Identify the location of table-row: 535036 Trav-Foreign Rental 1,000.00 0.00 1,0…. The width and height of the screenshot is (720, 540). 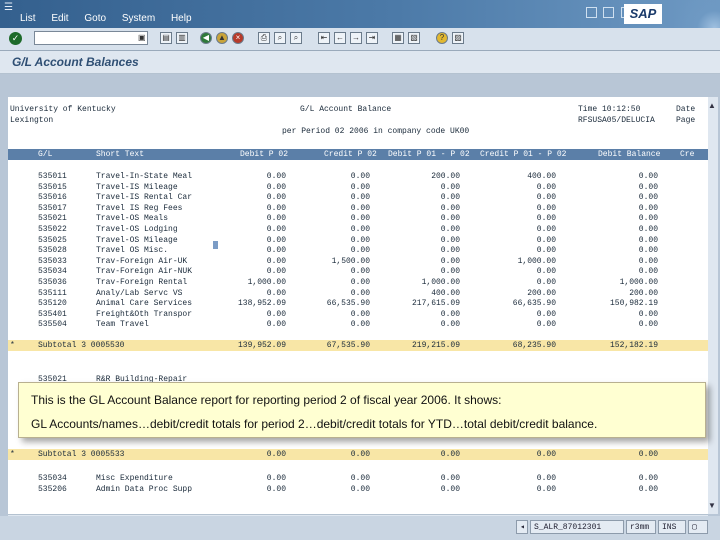
(358, 282).